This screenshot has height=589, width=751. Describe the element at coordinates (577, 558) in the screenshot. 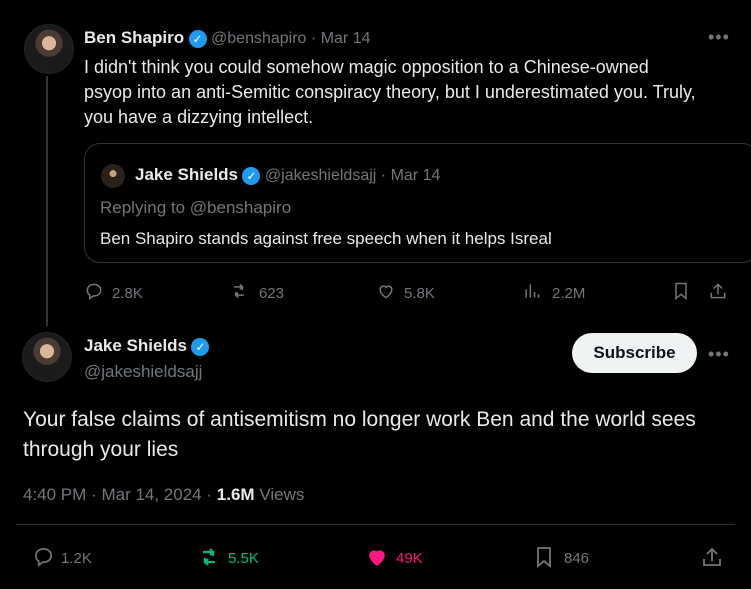

I see `bookmark-count: 846` at that location.